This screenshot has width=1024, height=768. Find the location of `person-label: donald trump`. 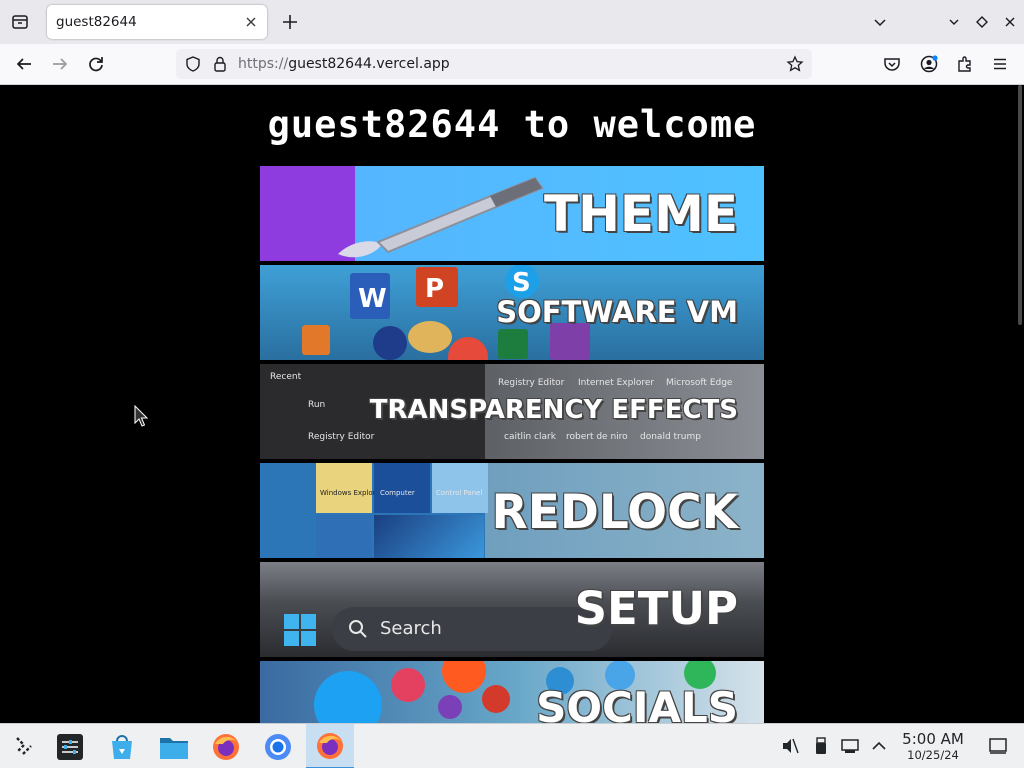

person-label: donald trump is located at coordinates (670, 437).